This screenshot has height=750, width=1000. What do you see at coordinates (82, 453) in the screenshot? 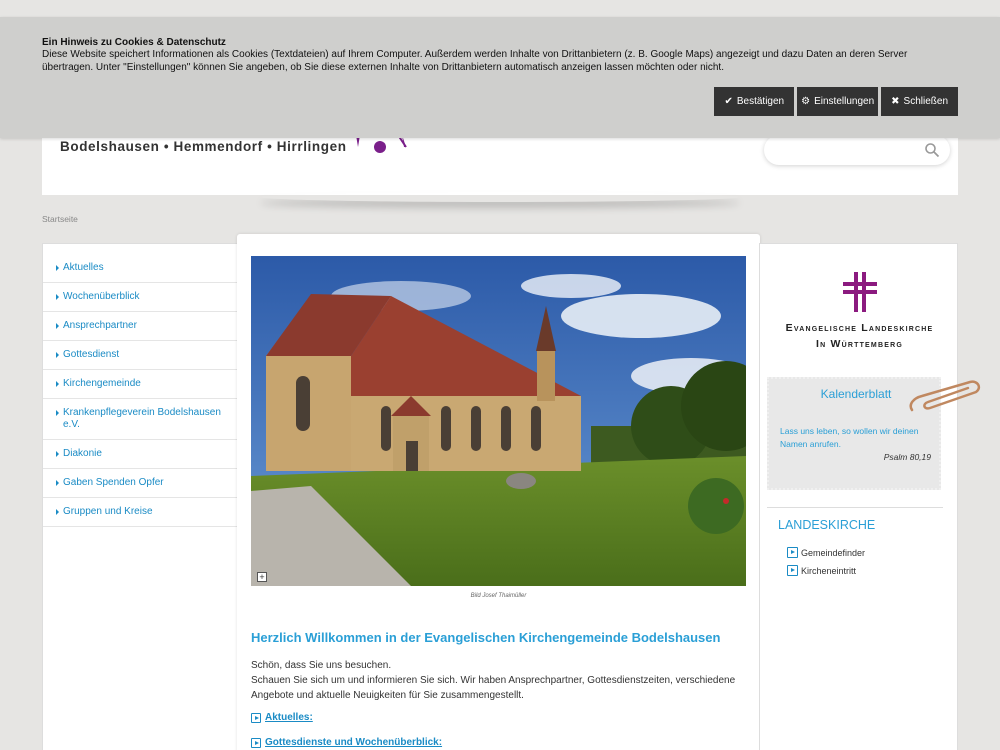
I see `nav-item-label: Diakonie` at bounding box center [82, 453].